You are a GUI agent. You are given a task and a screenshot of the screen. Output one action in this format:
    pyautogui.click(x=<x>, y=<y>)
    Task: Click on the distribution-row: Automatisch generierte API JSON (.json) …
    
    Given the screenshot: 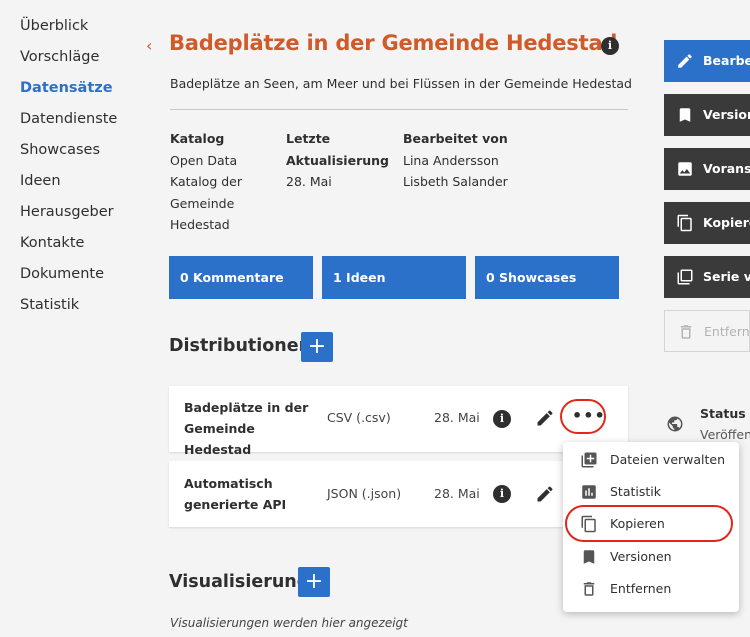 What is the action you would take?
    pyautogui.click(x=398, y=494)
    